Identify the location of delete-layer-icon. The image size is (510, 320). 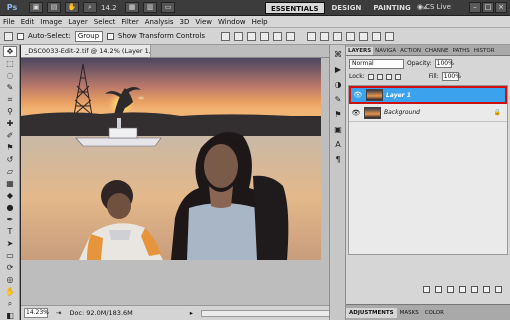
(498, 289).